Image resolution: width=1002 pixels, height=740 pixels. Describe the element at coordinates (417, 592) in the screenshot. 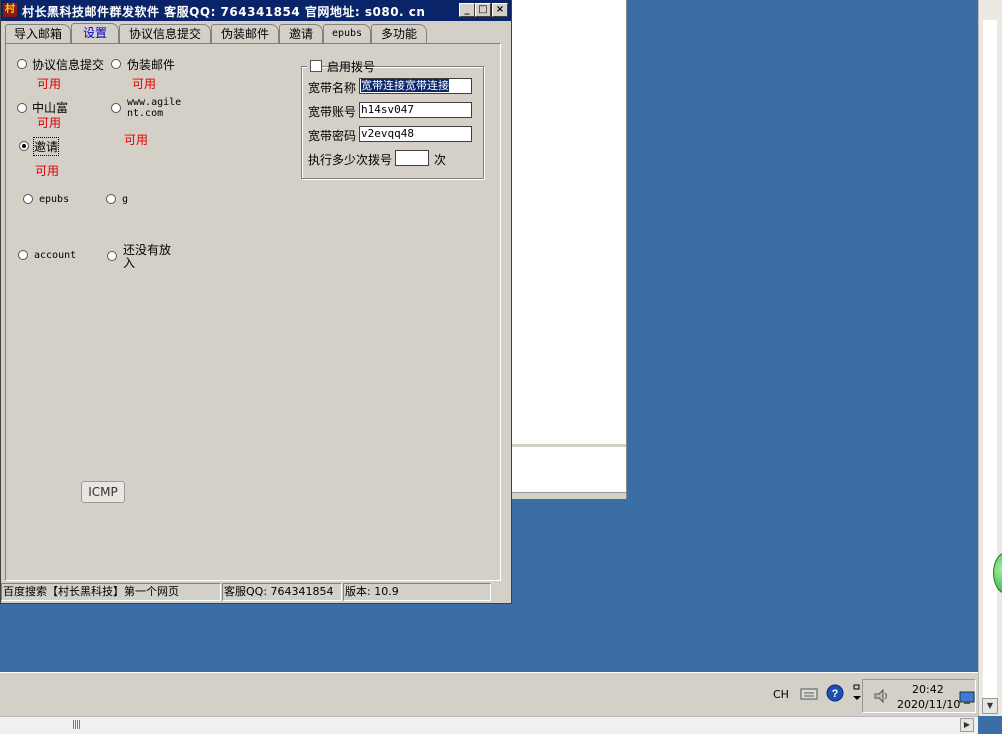

I see `status-version: 版本: 10.9` at that location.